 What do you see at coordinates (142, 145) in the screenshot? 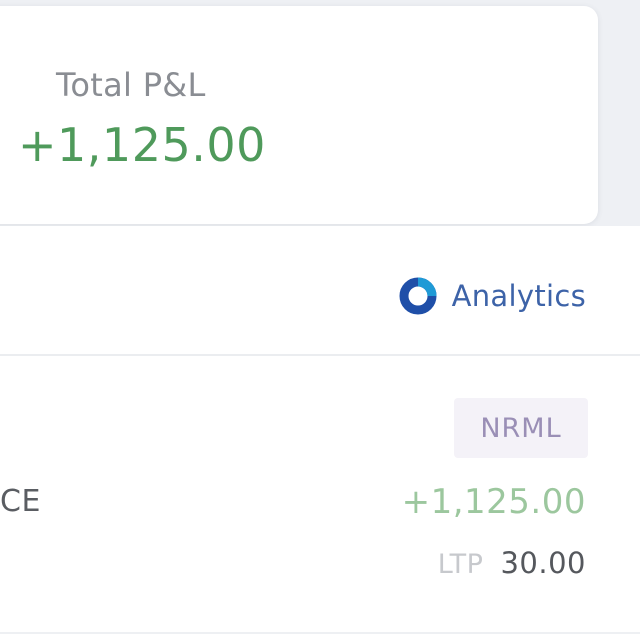
I see `total-pnl-value: +1,125.00` at bounding box center [142, 145].